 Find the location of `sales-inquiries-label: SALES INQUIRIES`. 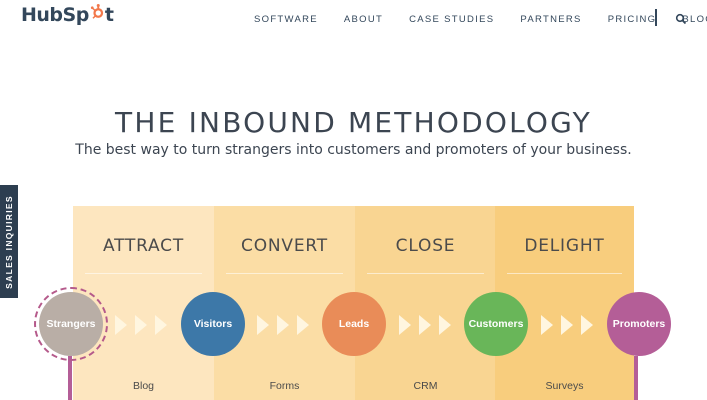

sales-inquiries-label: SALES INQUIRIES is located at coordinates (9, 241).